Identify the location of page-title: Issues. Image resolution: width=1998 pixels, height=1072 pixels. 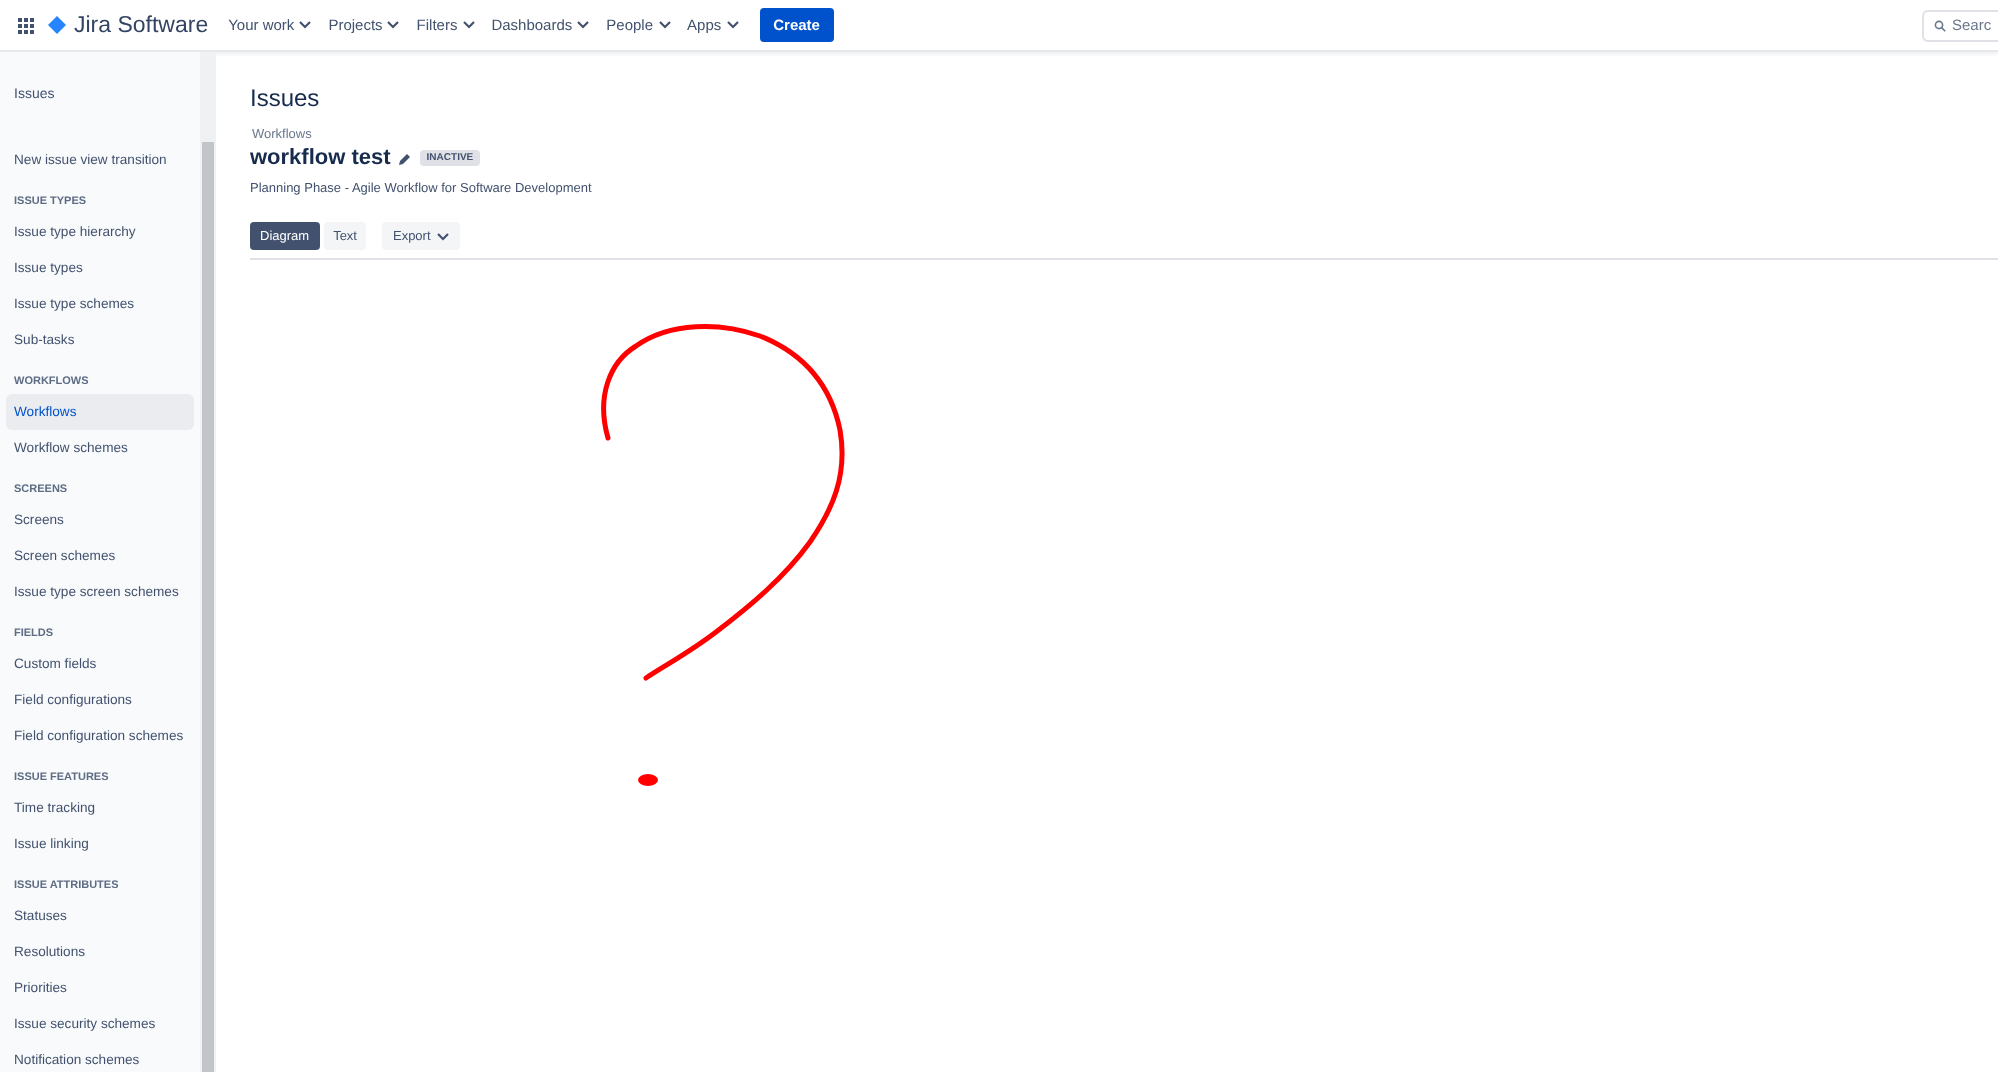
(286, 98).